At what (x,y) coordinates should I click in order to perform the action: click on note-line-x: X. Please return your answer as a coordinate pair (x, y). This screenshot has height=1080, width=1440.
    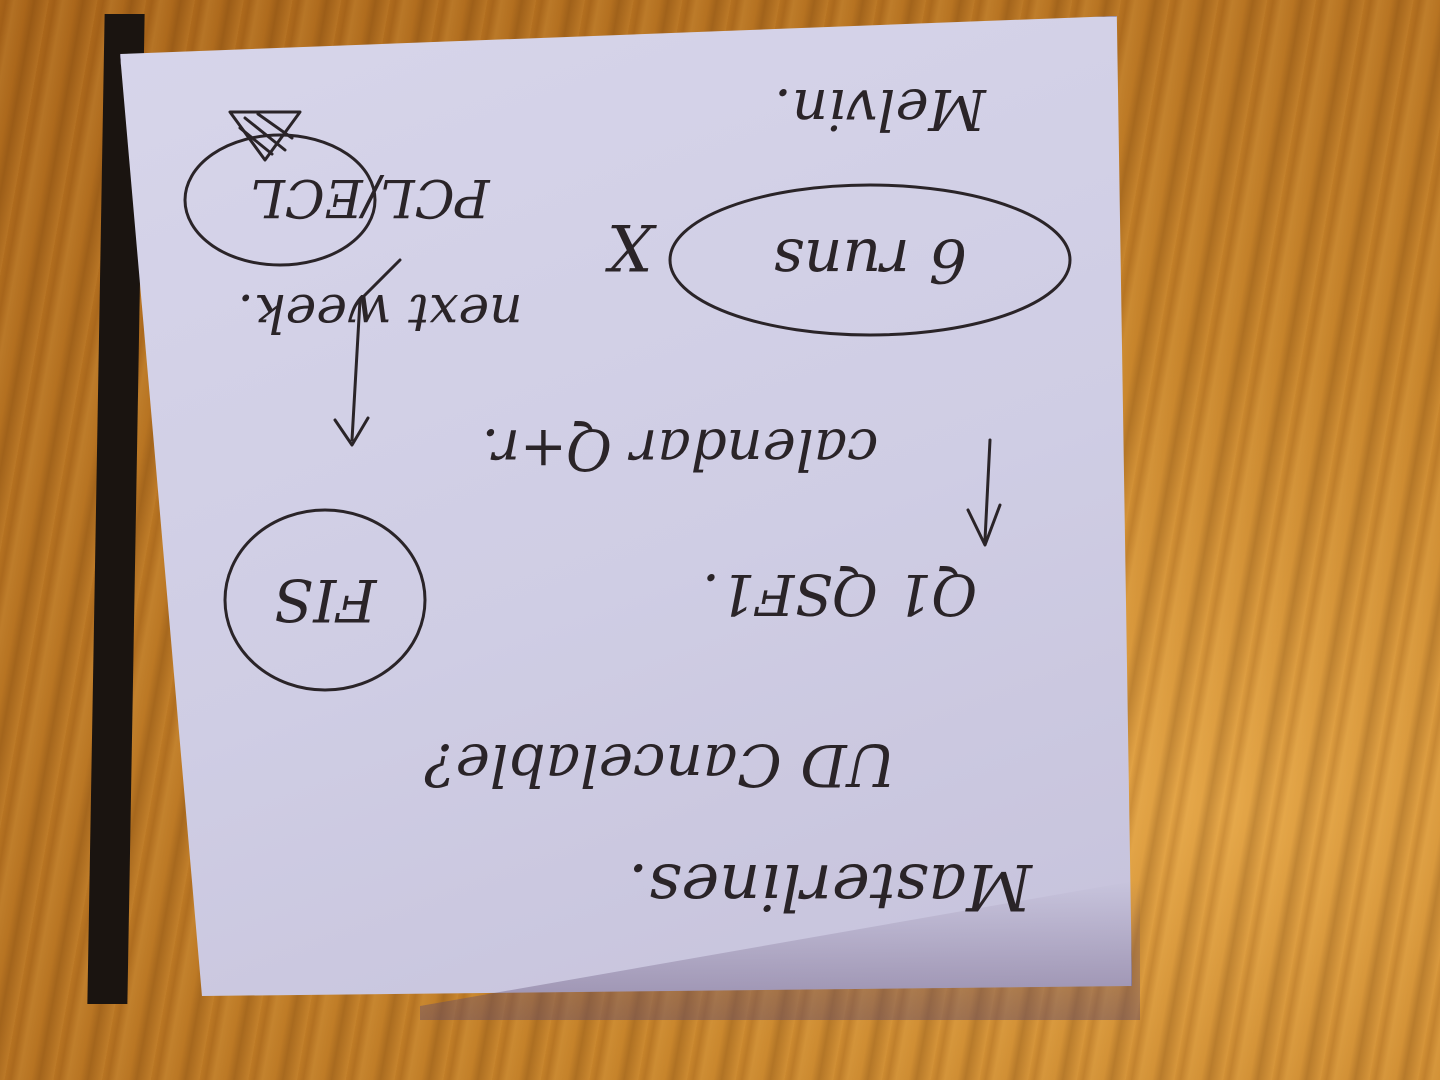
    Looking at the image, I should click on (631, 246).